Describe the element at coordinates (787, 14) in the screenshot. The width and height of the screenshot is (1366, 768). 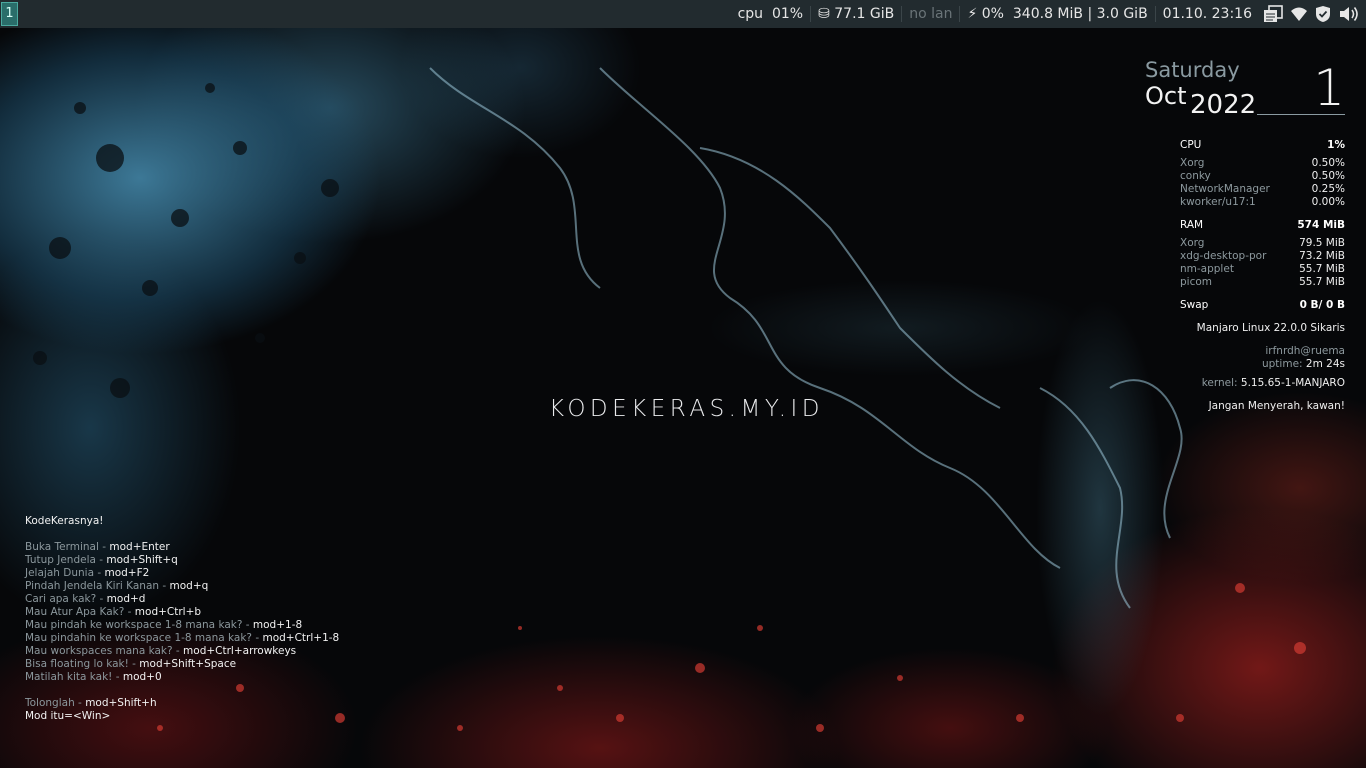
I see `cpu-value: 01%` at that location.